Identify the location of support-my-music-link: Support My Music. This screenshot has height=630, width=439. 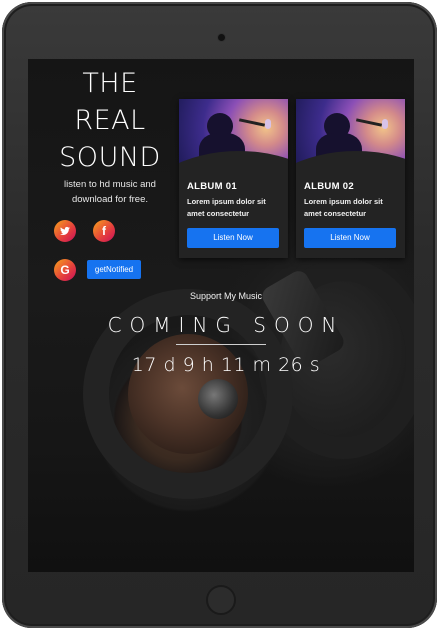
(221, 296).